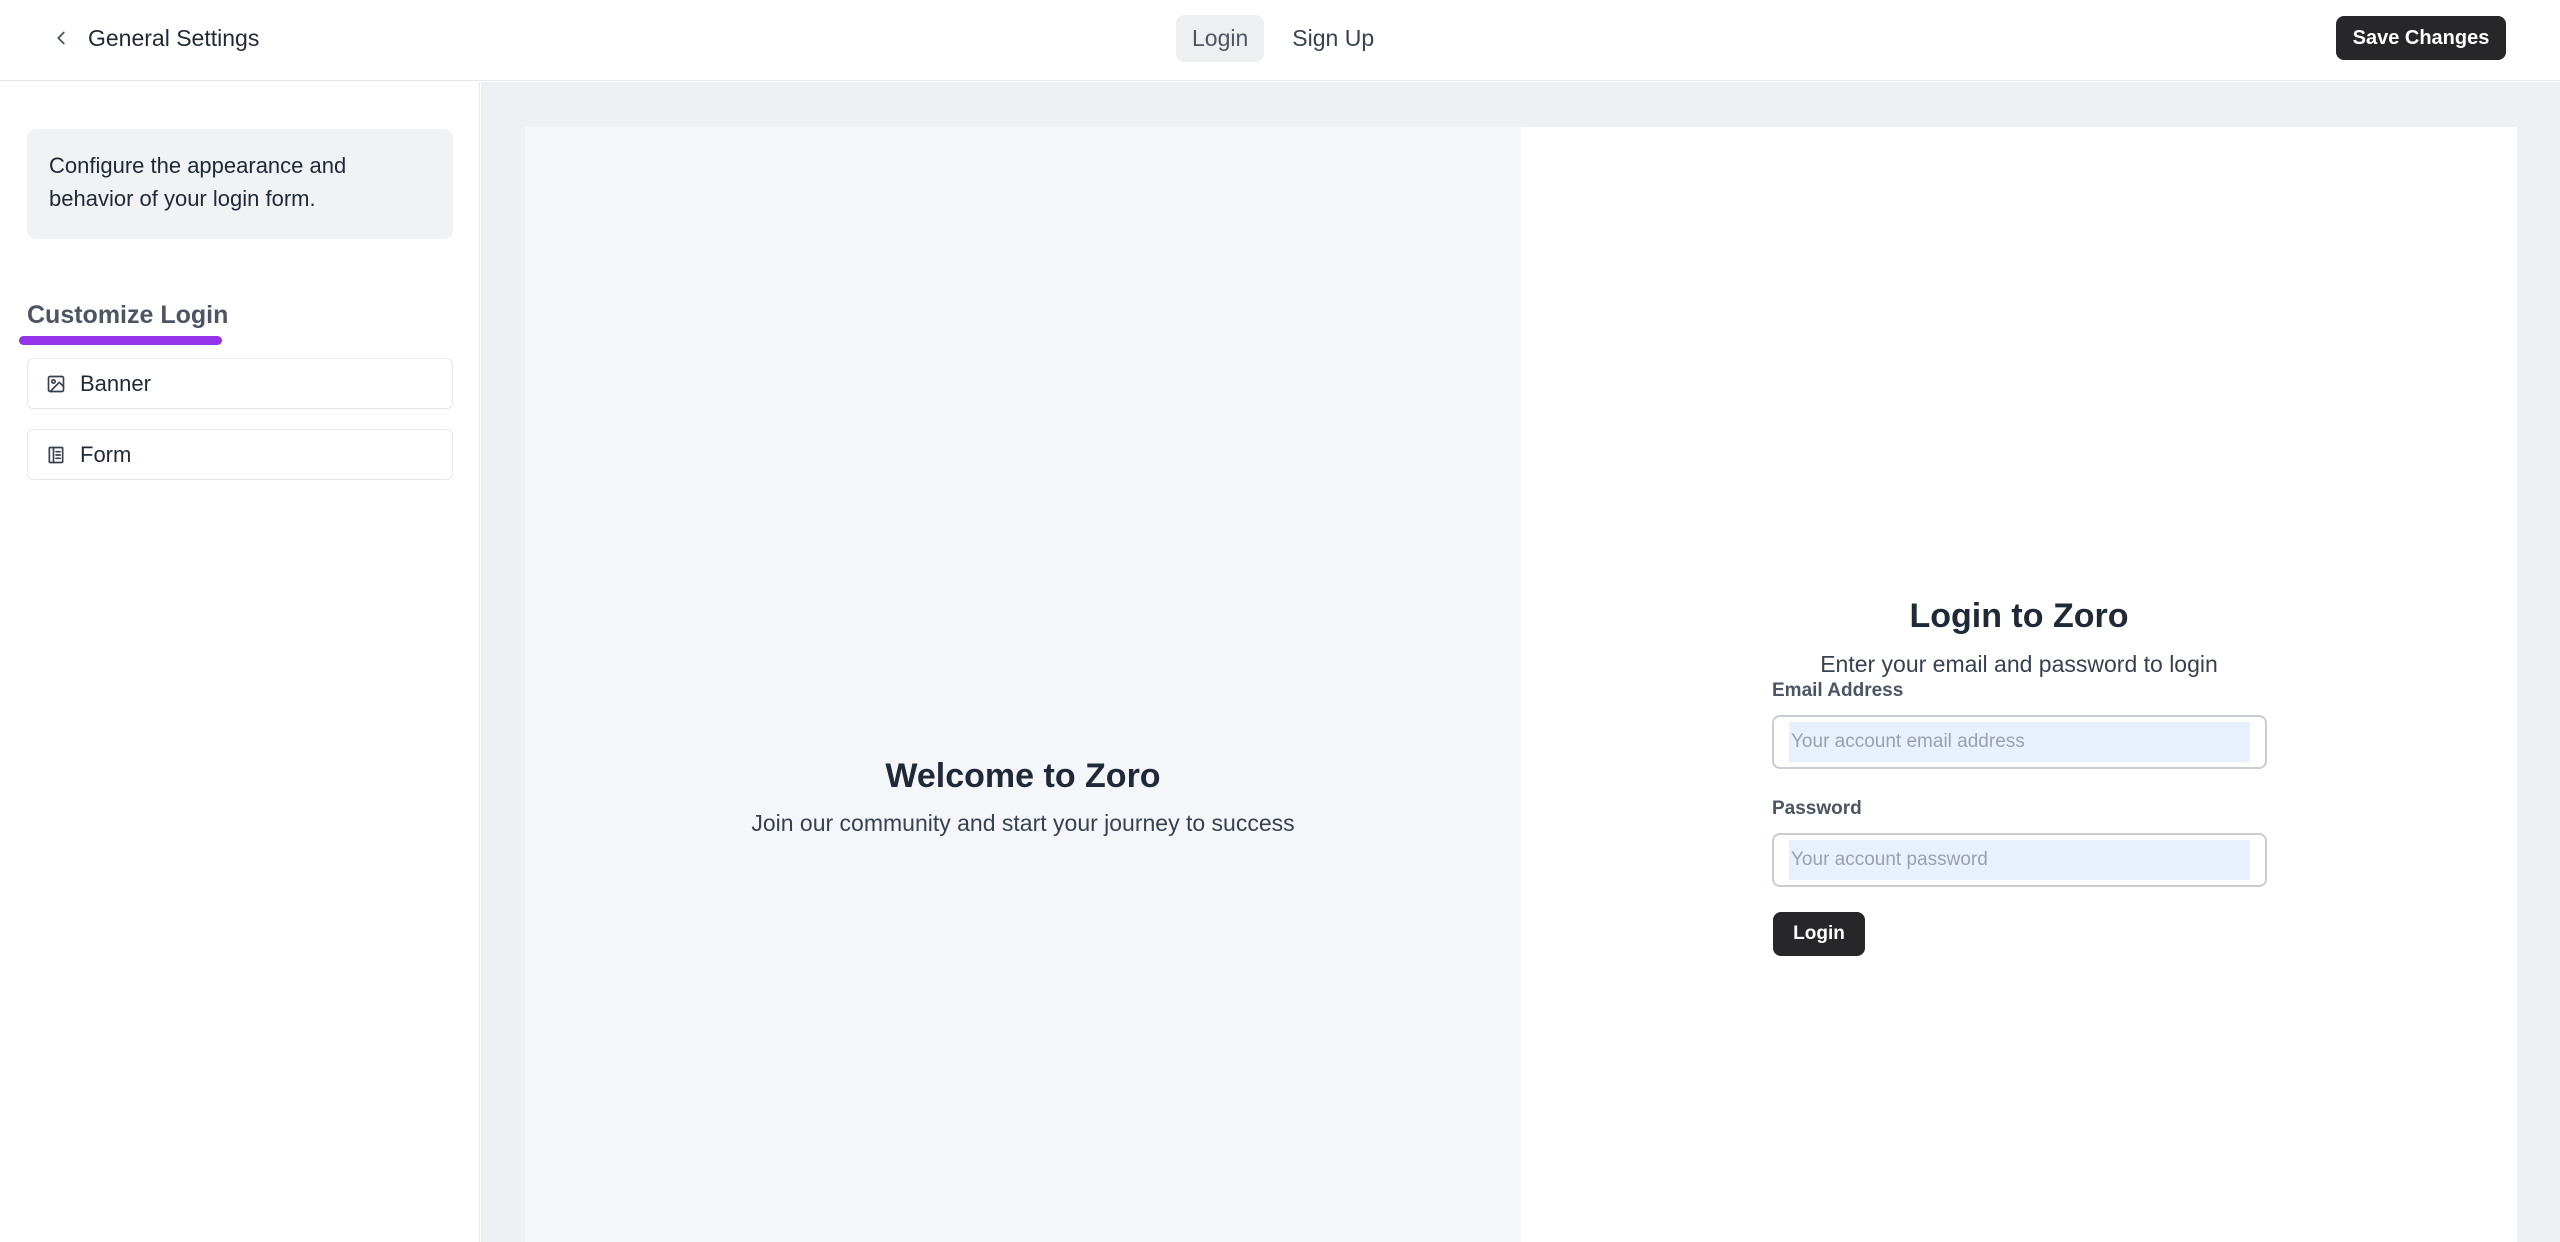 The width and height of the screenshot is (2560, 1242). Describe the element at coordinates (1817, 808) in the screenshot. I see `password-label: Password` at that location.